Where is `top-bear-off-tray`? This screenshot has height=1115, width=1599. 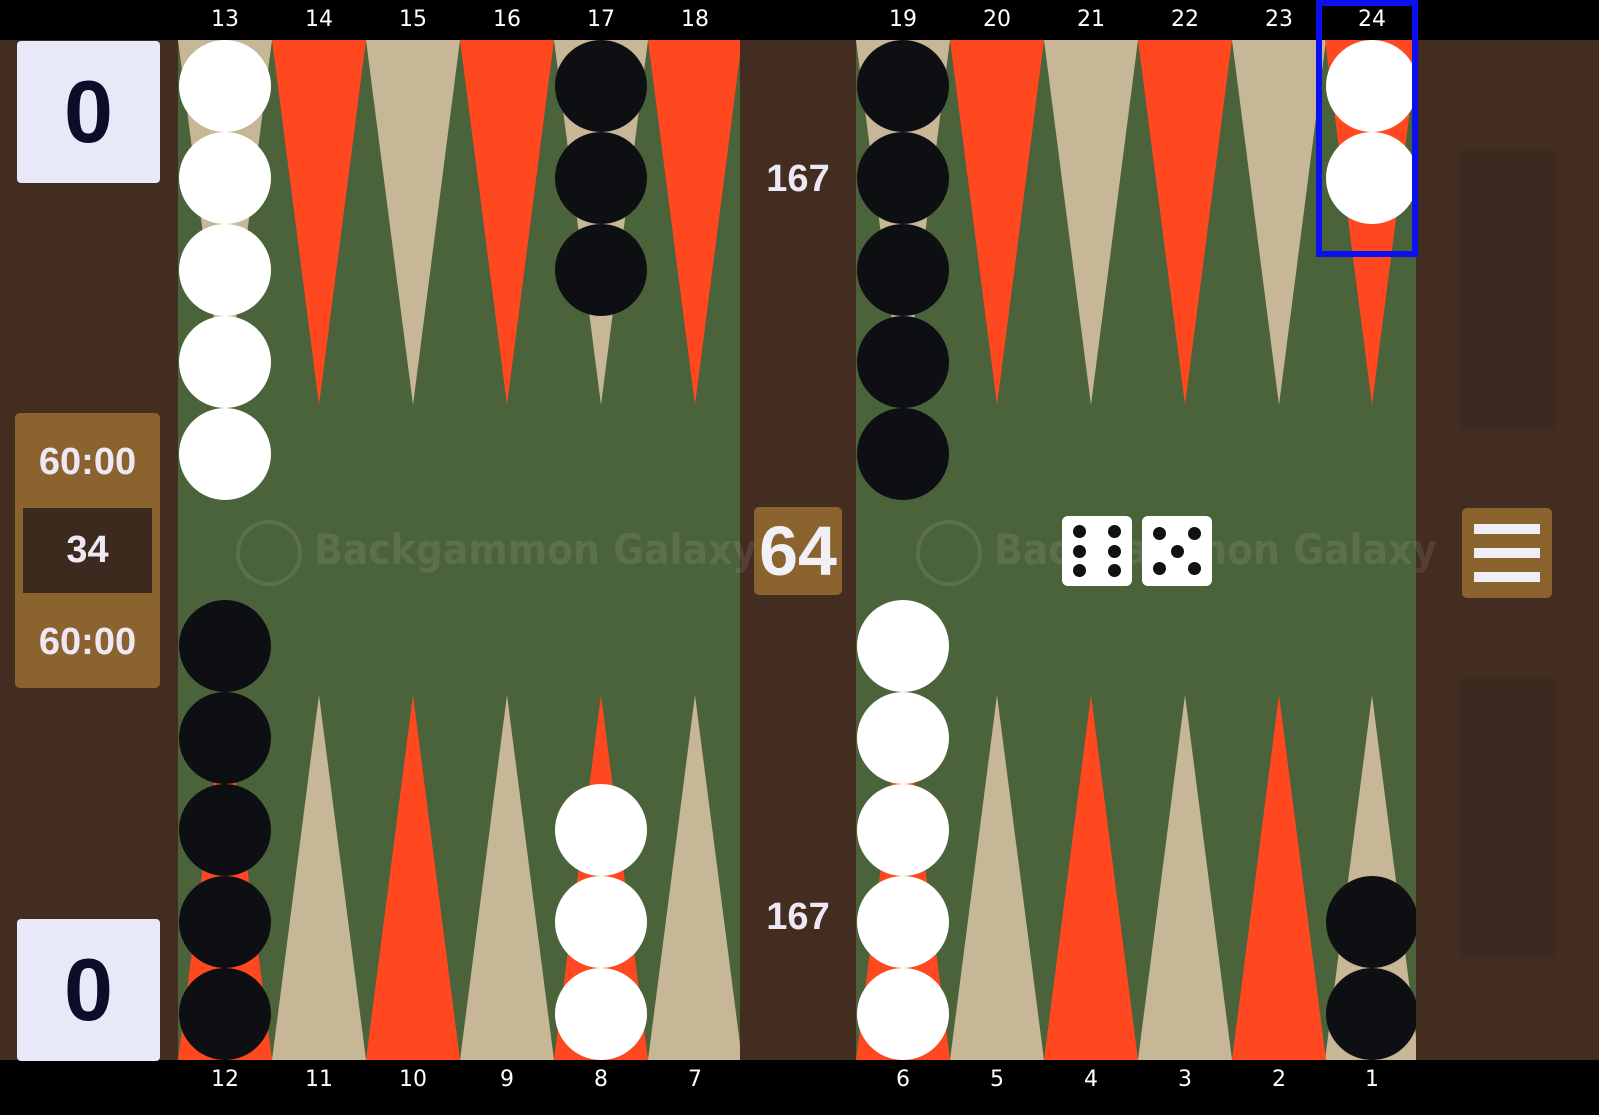
top-bear-off-tray is located at coordinates (1508, 290).